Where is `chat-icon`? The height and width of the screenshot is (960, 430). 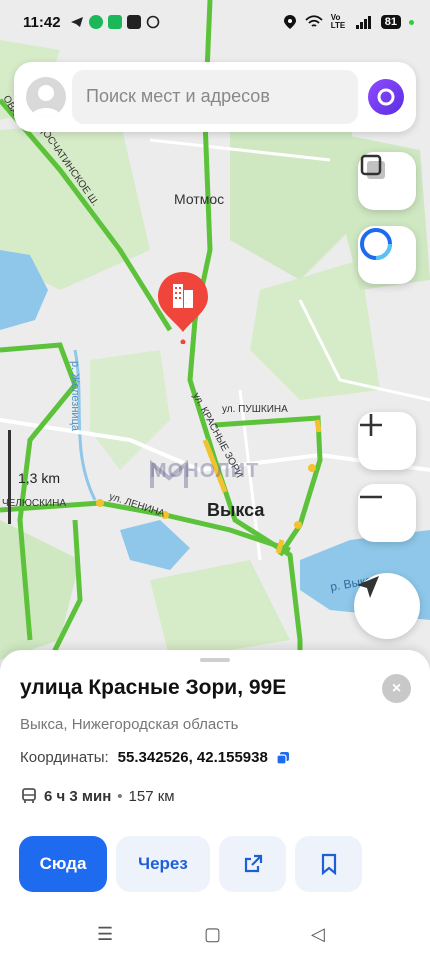
chat-icon is located at coordinates (96, 22).